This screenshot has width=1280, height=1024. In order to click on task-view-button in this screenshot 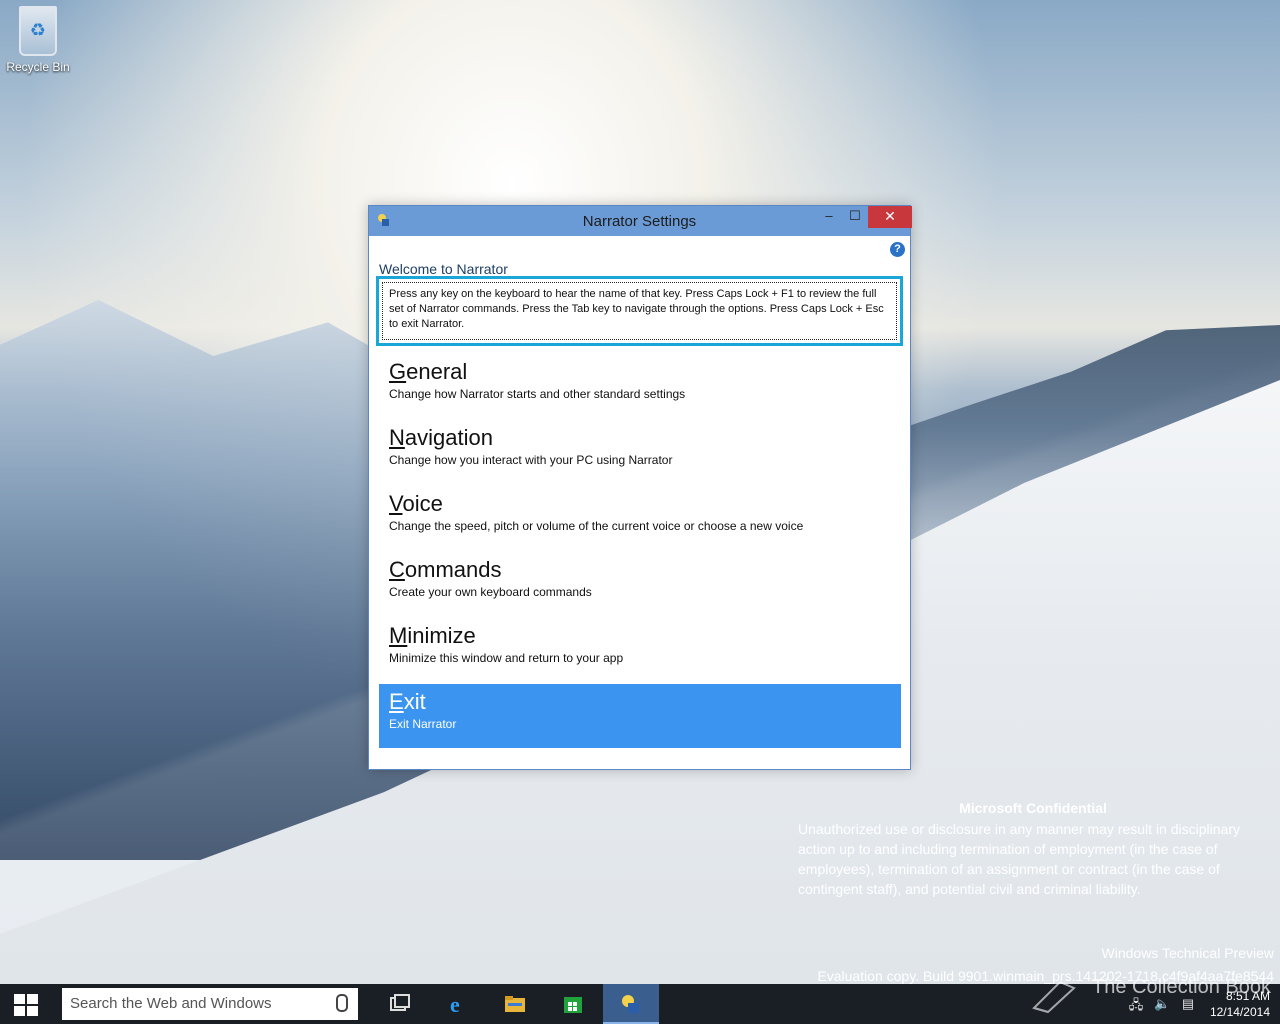, I will do `click(399, 1004)`.